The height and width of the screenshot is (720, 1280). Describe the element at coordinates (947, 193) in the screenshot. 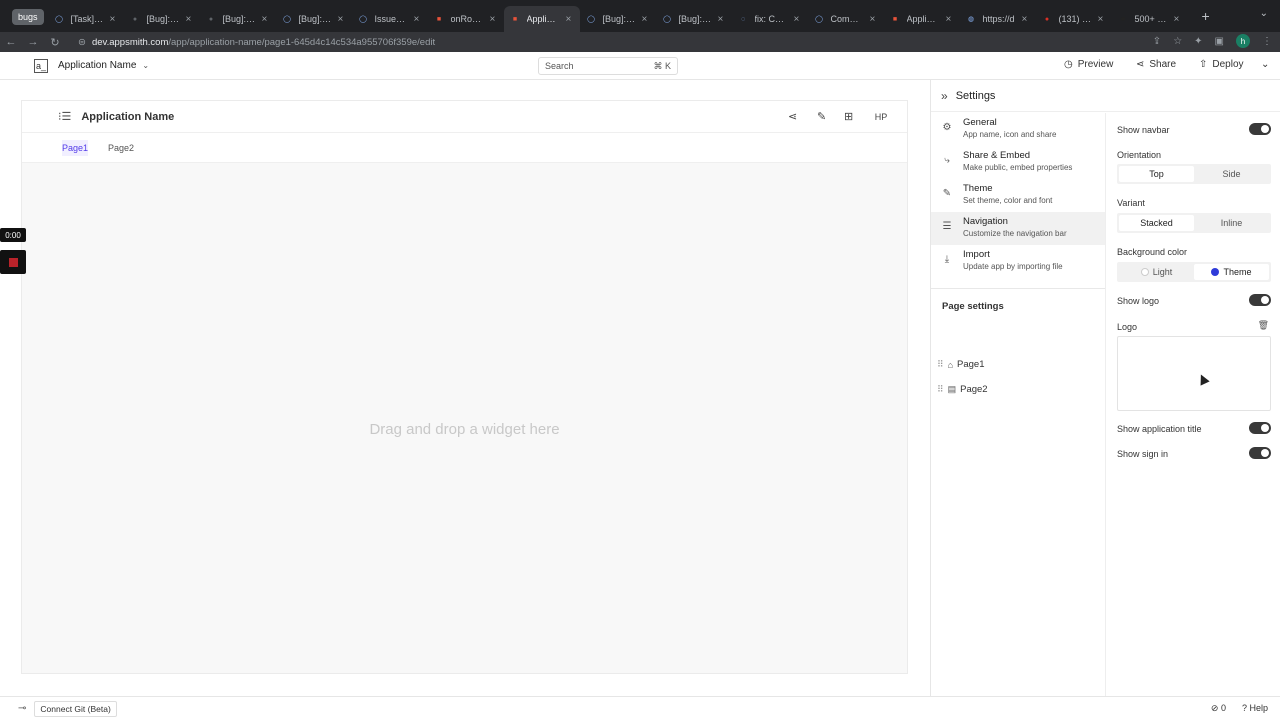

I see `settings-nav-icon: ✎` at that location.